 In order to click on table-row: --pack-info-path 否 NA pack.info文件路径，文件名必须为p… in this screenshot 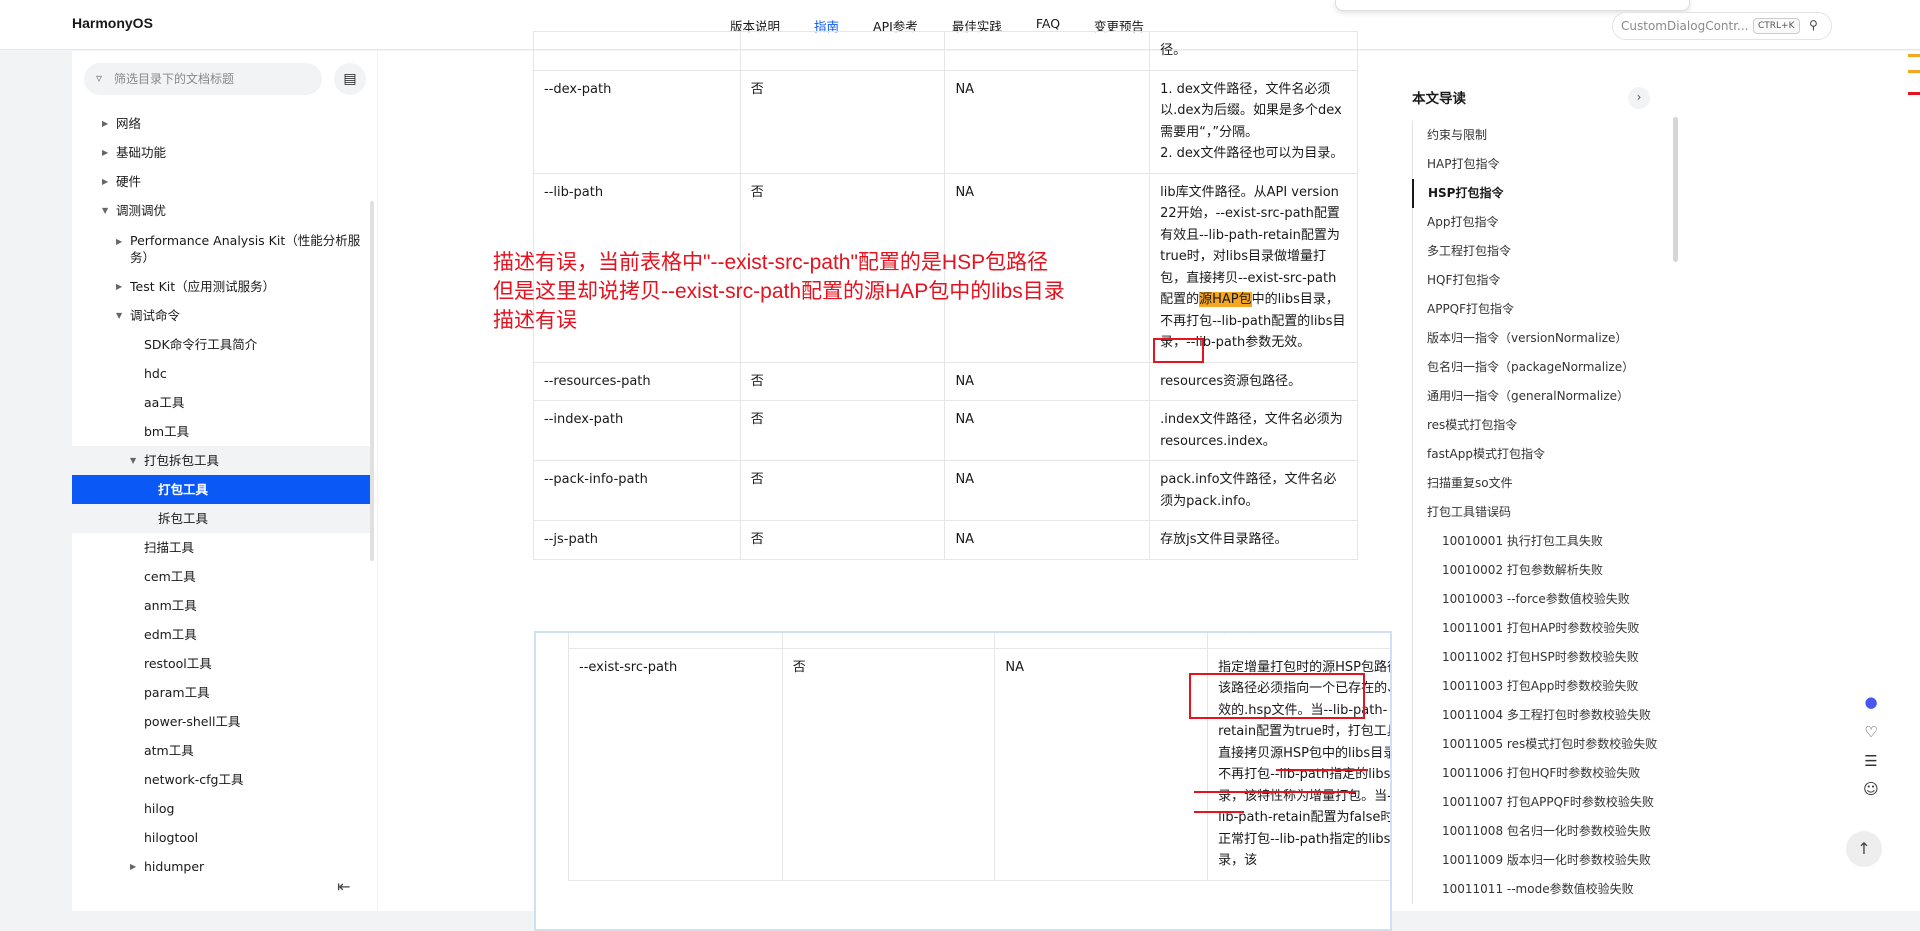, I will do `click(945, 490)`.